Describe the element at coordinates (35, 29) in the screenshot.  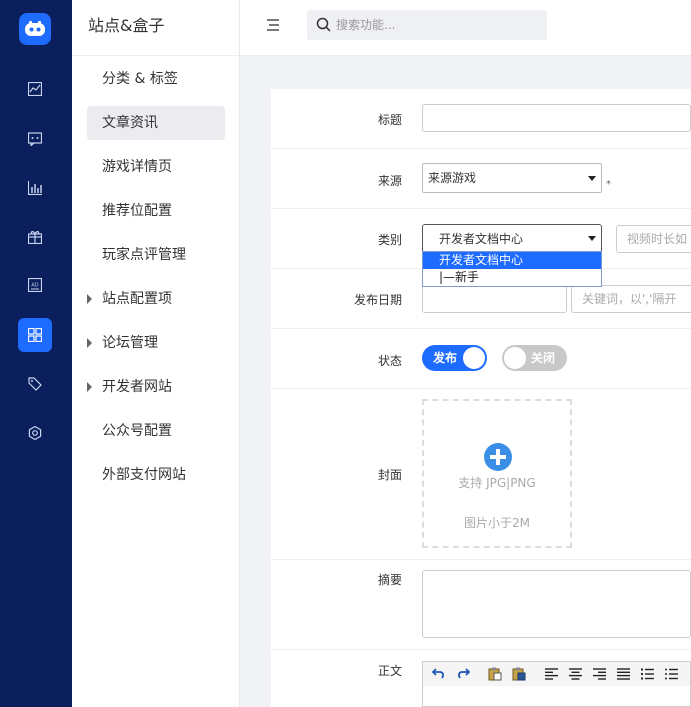
I see `logo-icon` at that location.